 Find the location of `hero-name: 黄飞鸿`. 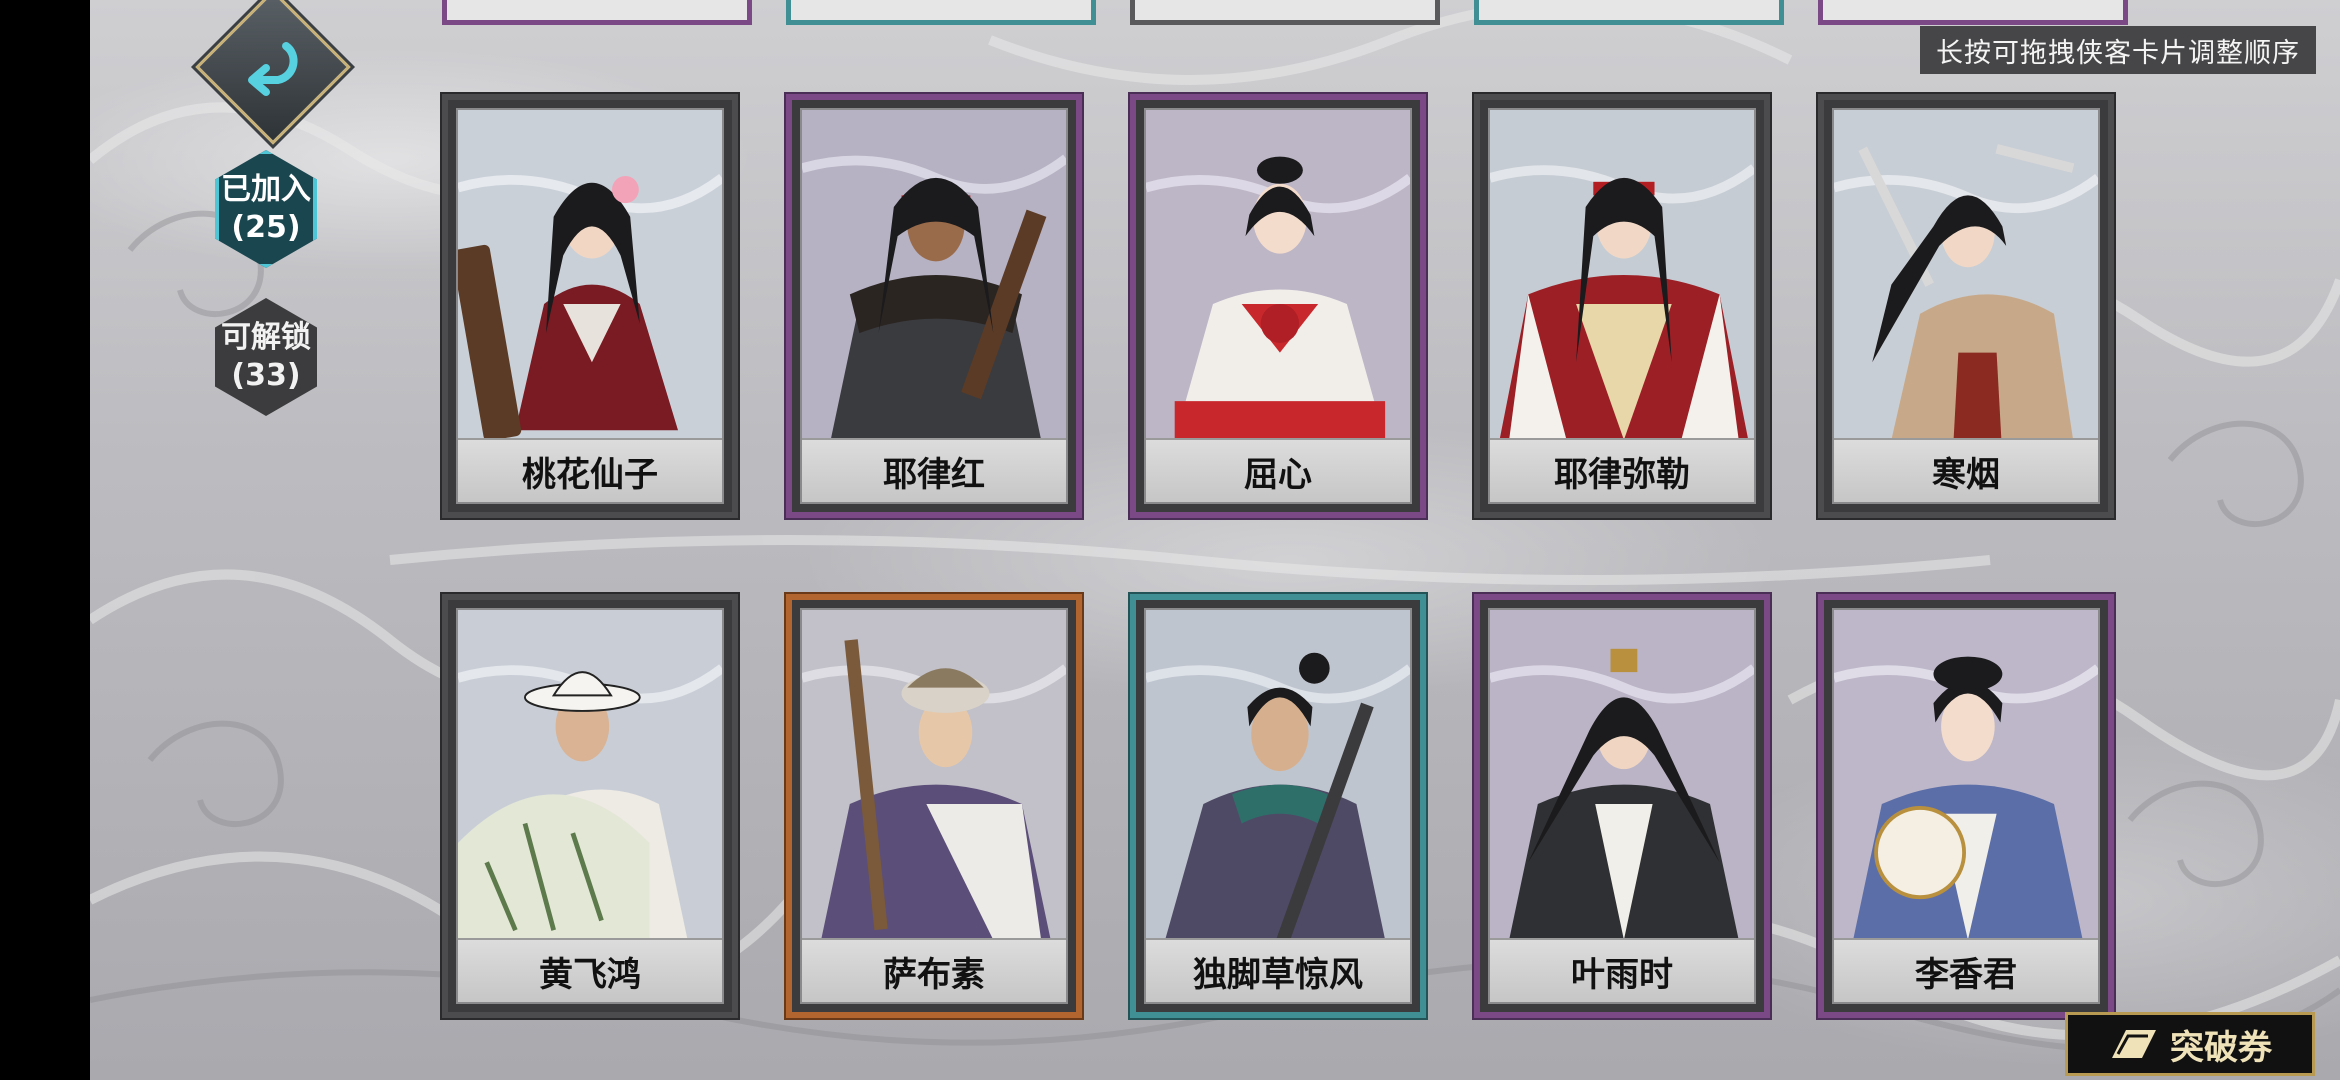

hero-name: 黄飞鸿 is located at coordinates (590, 970).